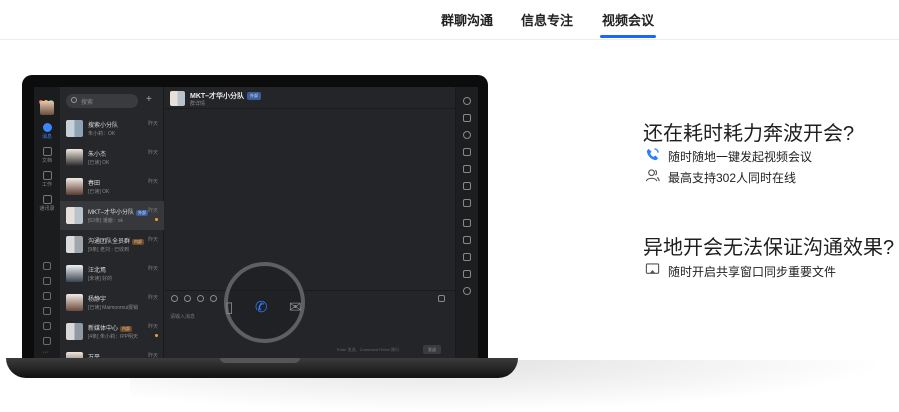 This screenshot has height=412, width=899. What do you see at coordinates (87, 103) in the screenshot?
I see `search-placeholder: 搜索` at bounding box center [87, 103].